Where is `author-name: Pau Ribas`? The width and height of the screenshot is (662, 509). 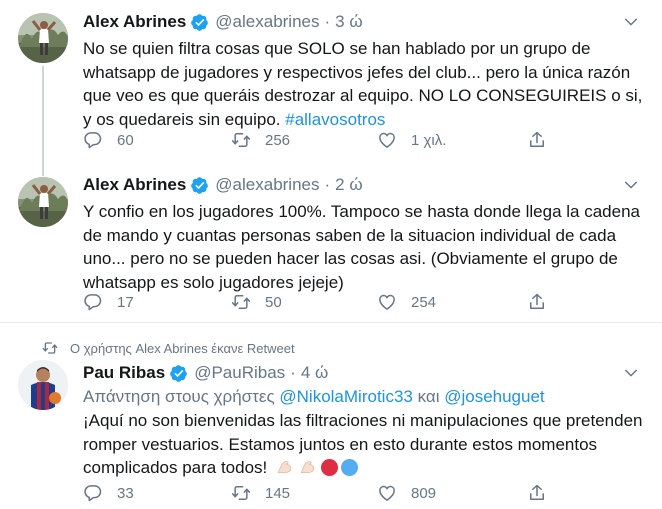
author-name: Pau Ribas is located at coordinates (124, 373).